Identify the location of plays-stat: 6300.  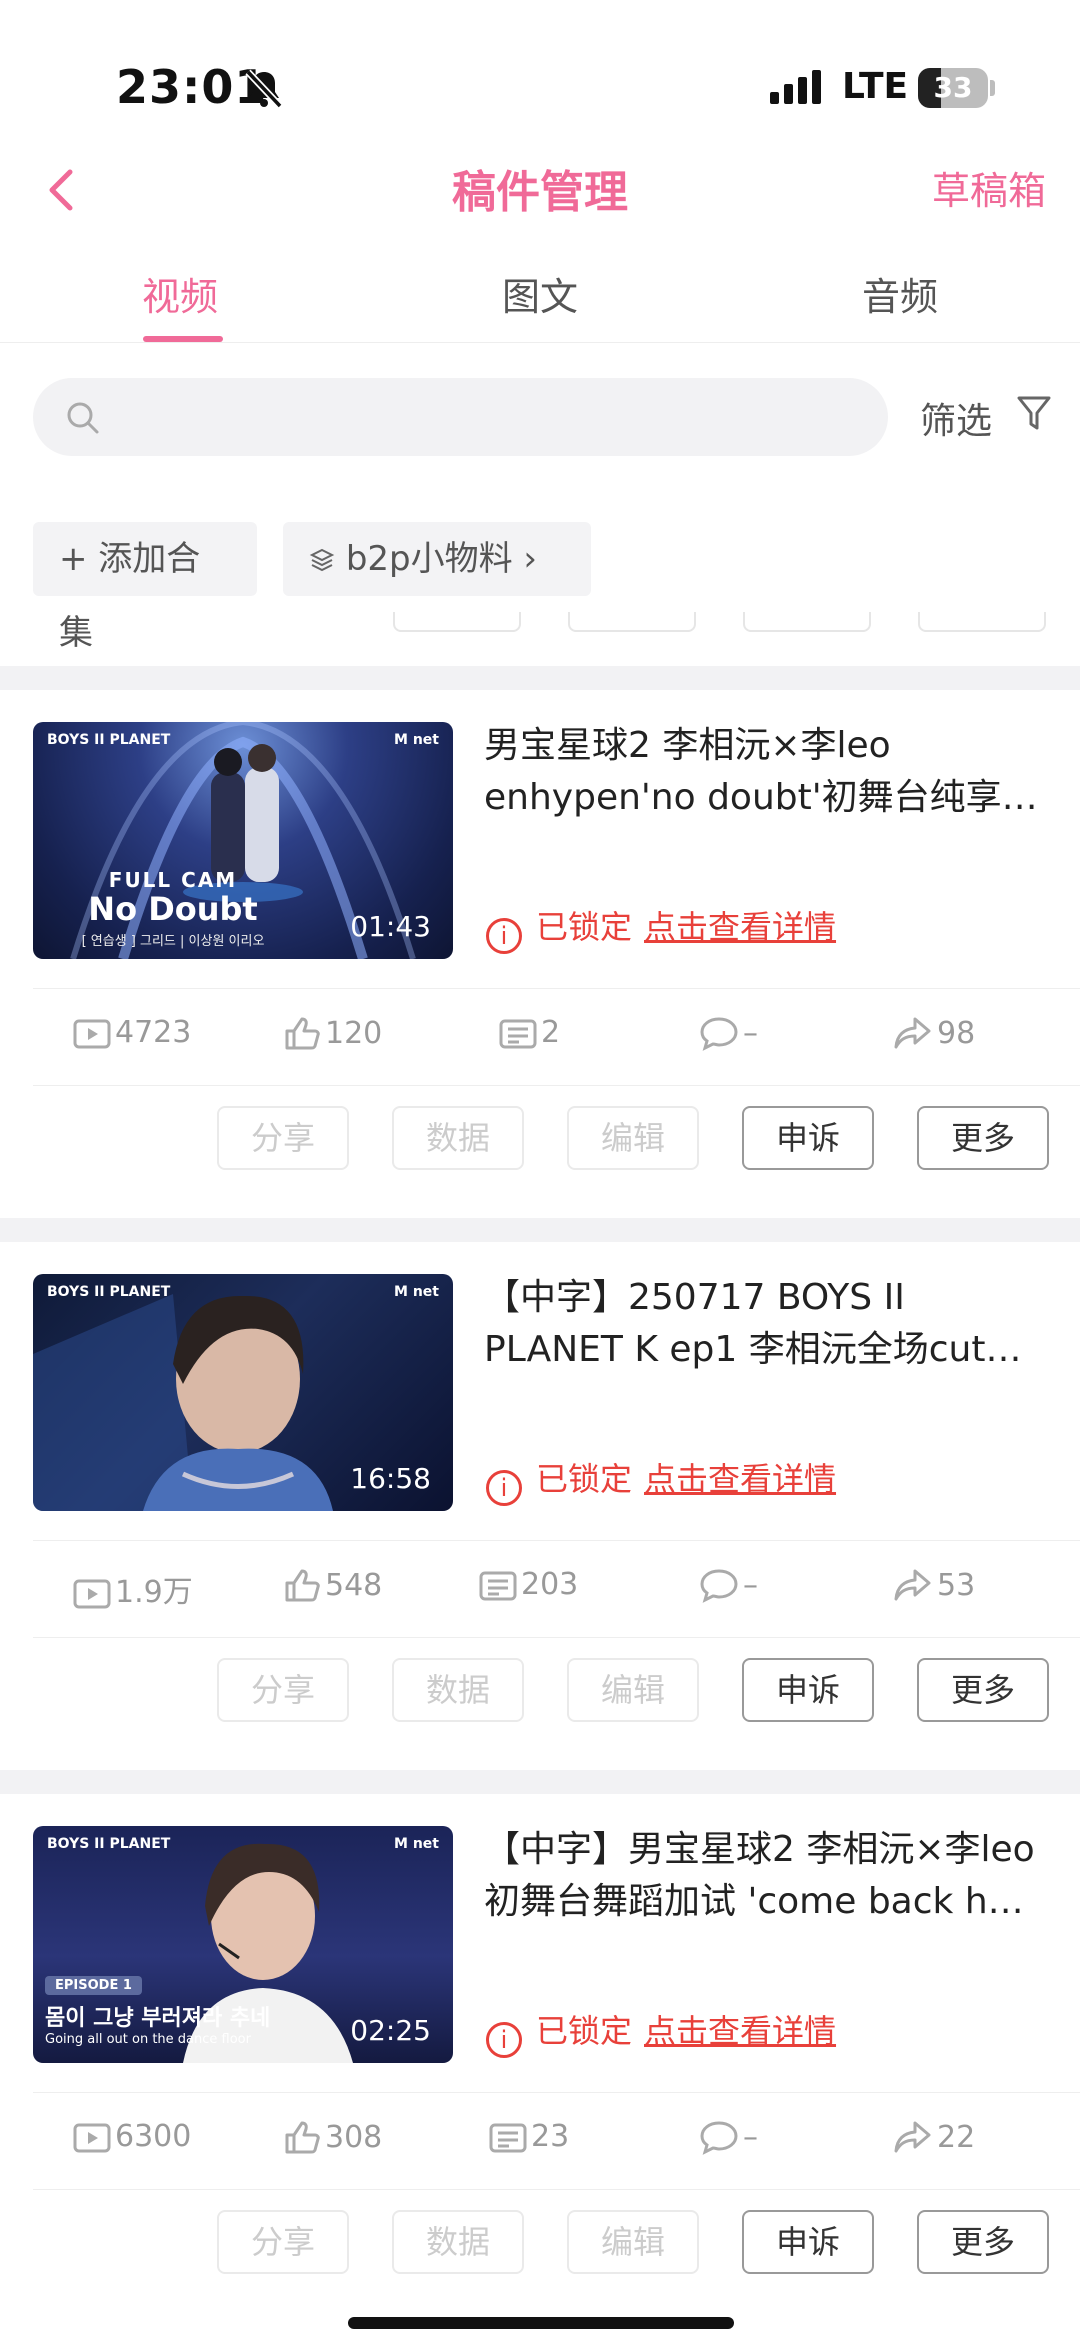
(132, 2136).